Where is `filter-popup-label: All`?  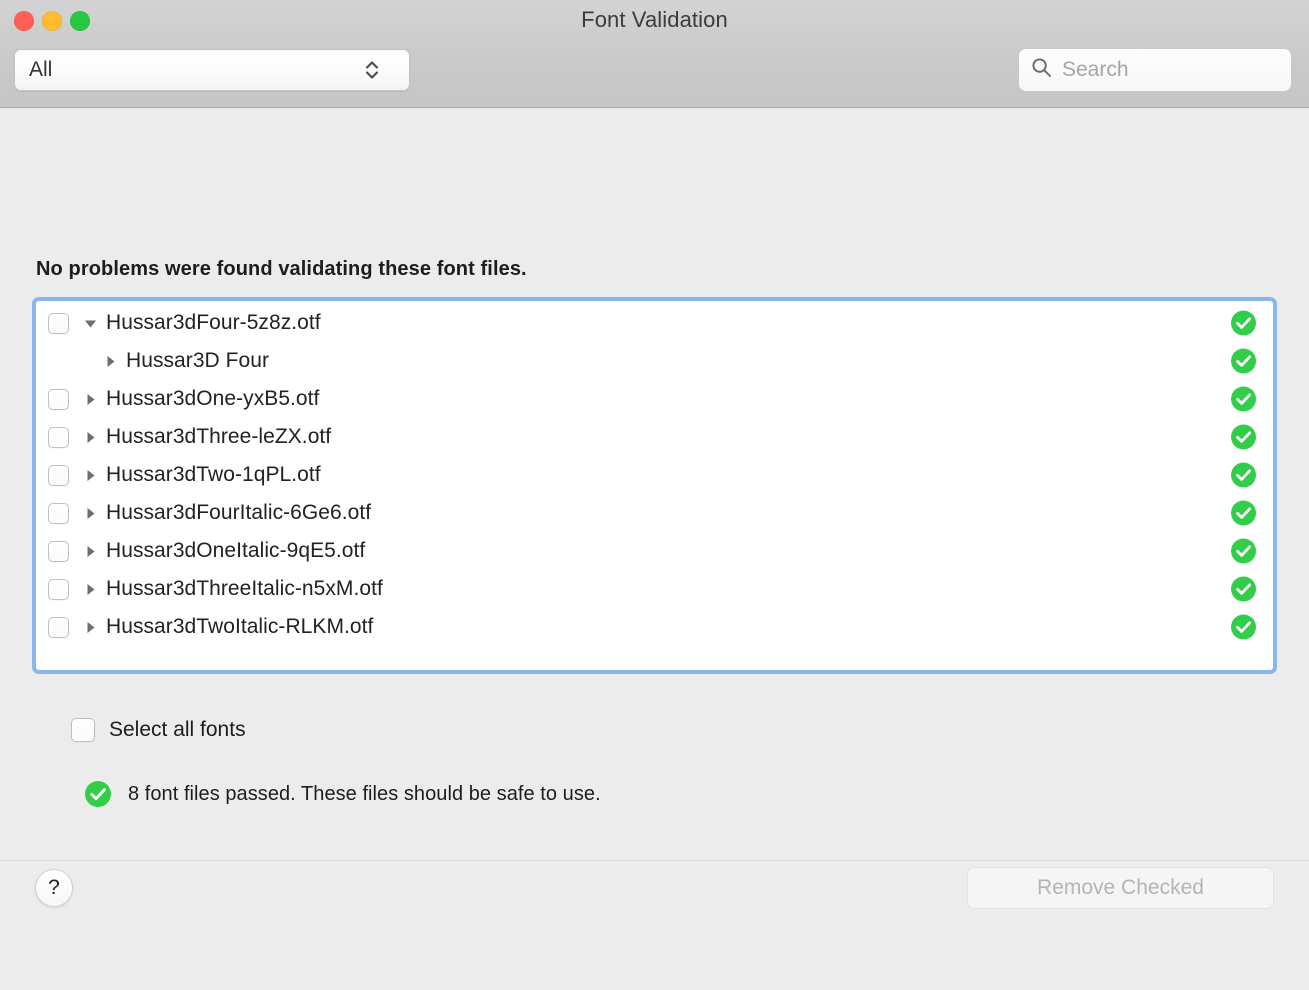 filter-popup-label: All is located at coordinates (41, 69).